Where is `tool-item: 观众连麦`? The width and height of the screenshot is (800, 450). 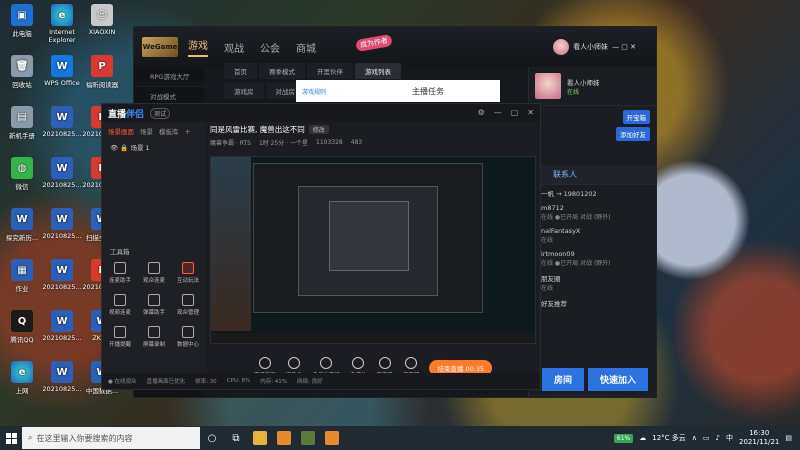
tool-item: 观众连麦 is located at coordinates (154, 273).